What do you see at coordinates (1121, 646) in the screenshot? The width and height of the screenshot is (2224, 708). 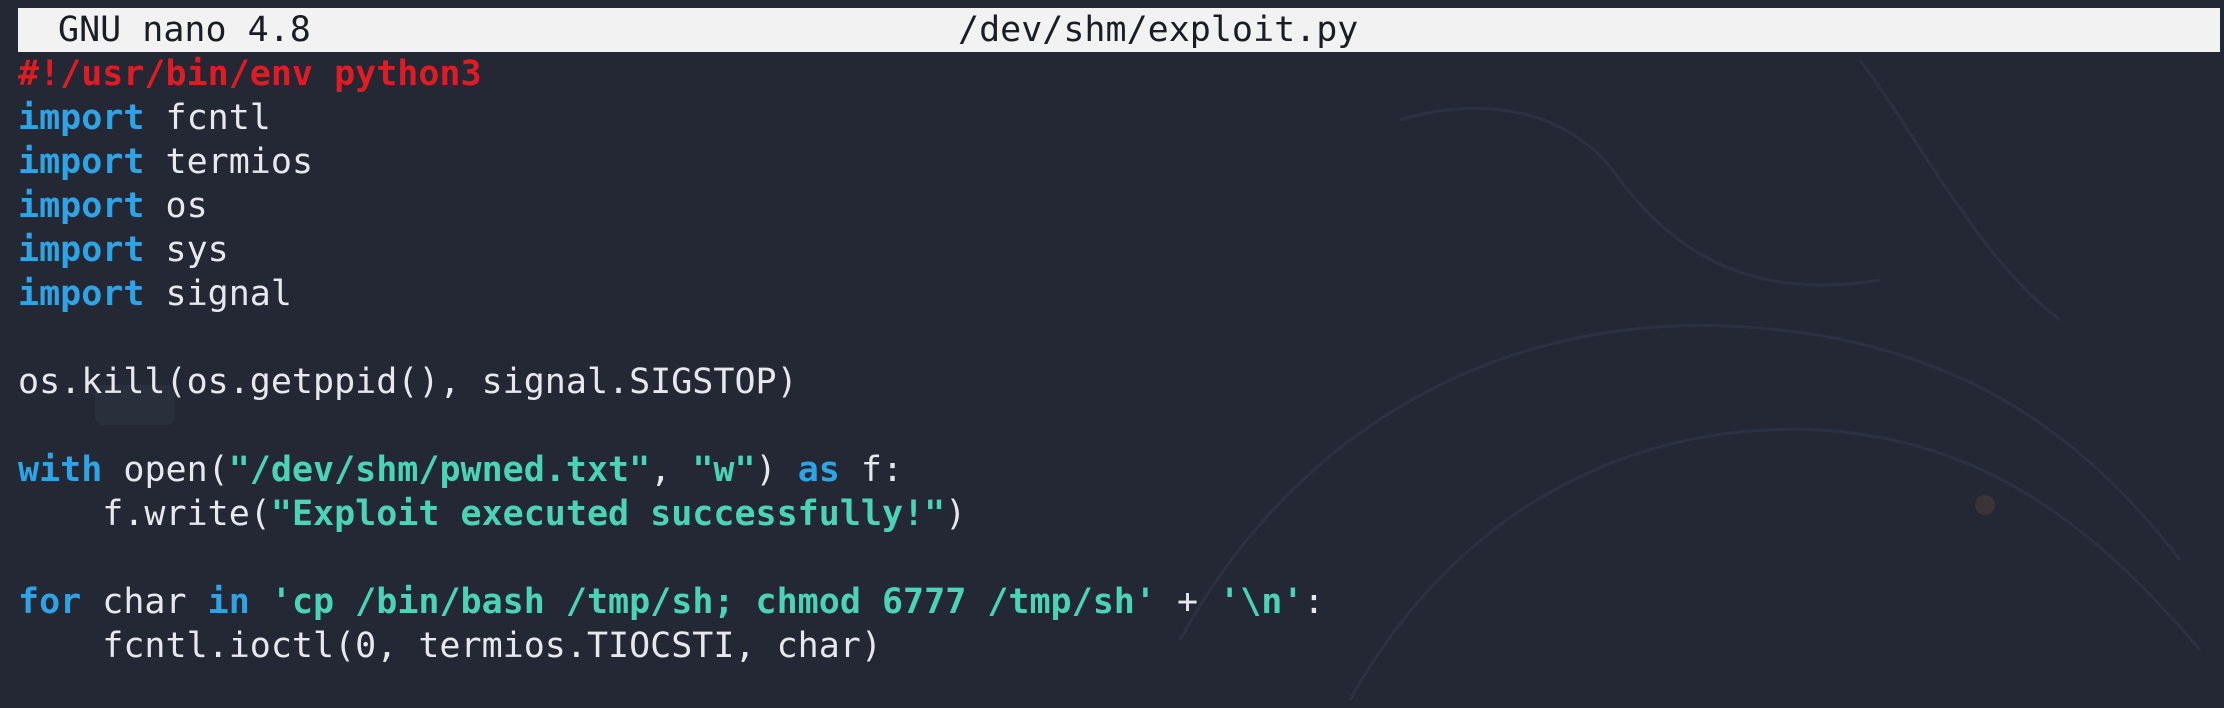 I see `code-line: fcntl.ioctl(0, termios.TIOCSTI, char)` at bounding box center [1121, 646].